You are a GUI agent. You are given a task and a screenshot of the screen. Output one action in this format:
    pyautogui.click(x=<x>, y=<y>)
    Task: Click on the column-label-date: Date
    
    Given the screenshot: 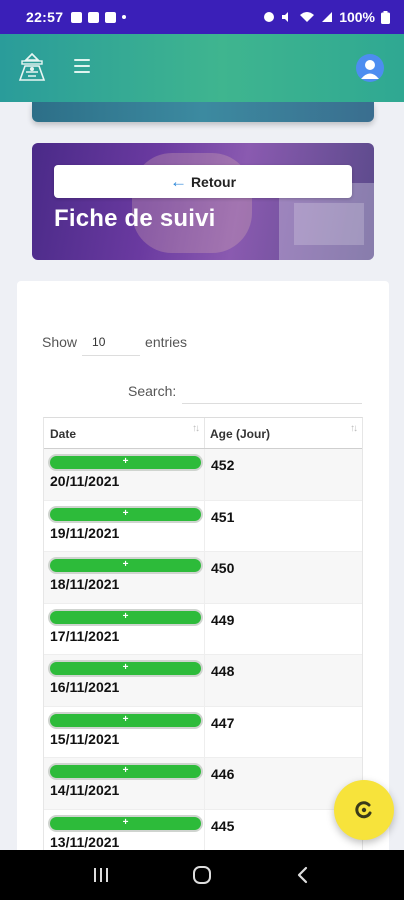 What is the action you would take?
    pyautogui.click(x=63, y=434)
    